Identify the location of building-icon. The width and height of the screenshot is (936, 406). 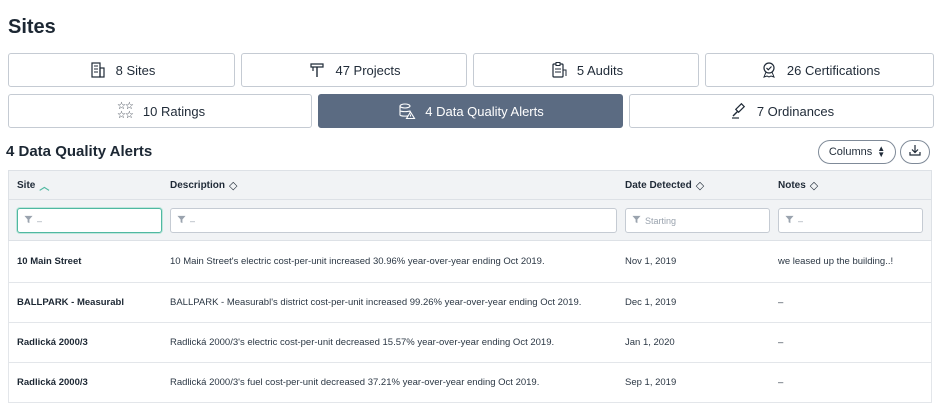
(98, 70).